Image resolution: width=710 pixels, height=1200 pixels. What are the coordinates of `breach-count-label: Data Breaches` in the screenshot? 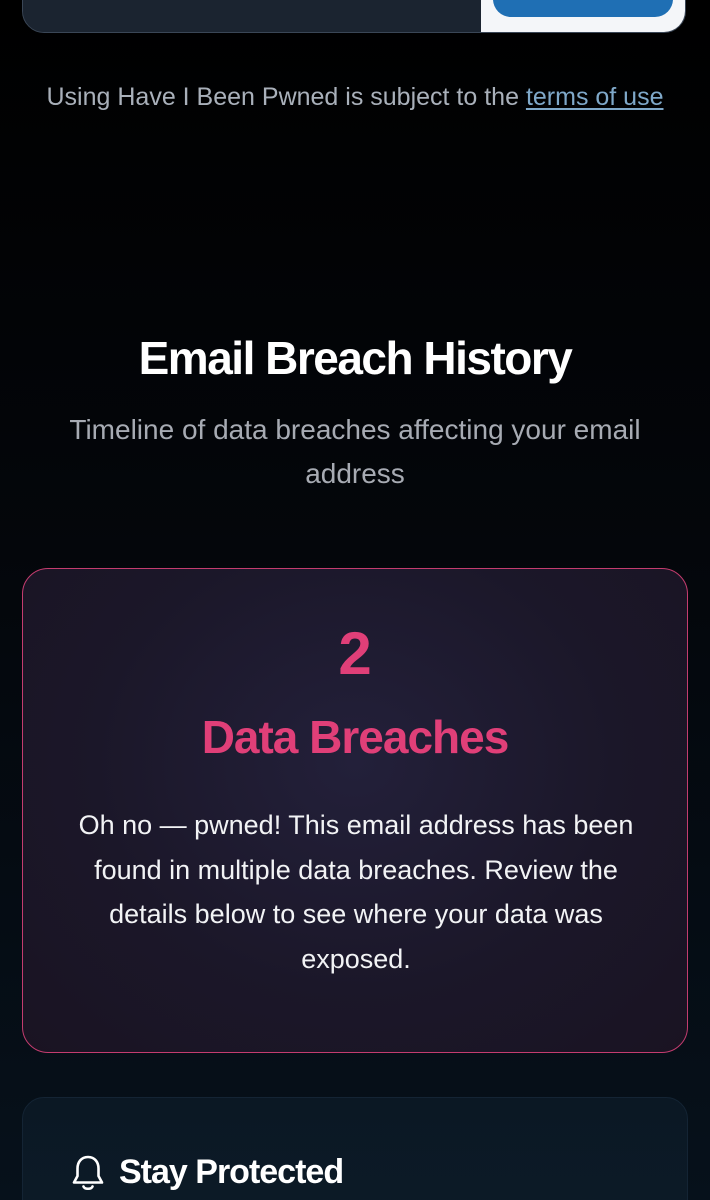 It's located at (355, 737).